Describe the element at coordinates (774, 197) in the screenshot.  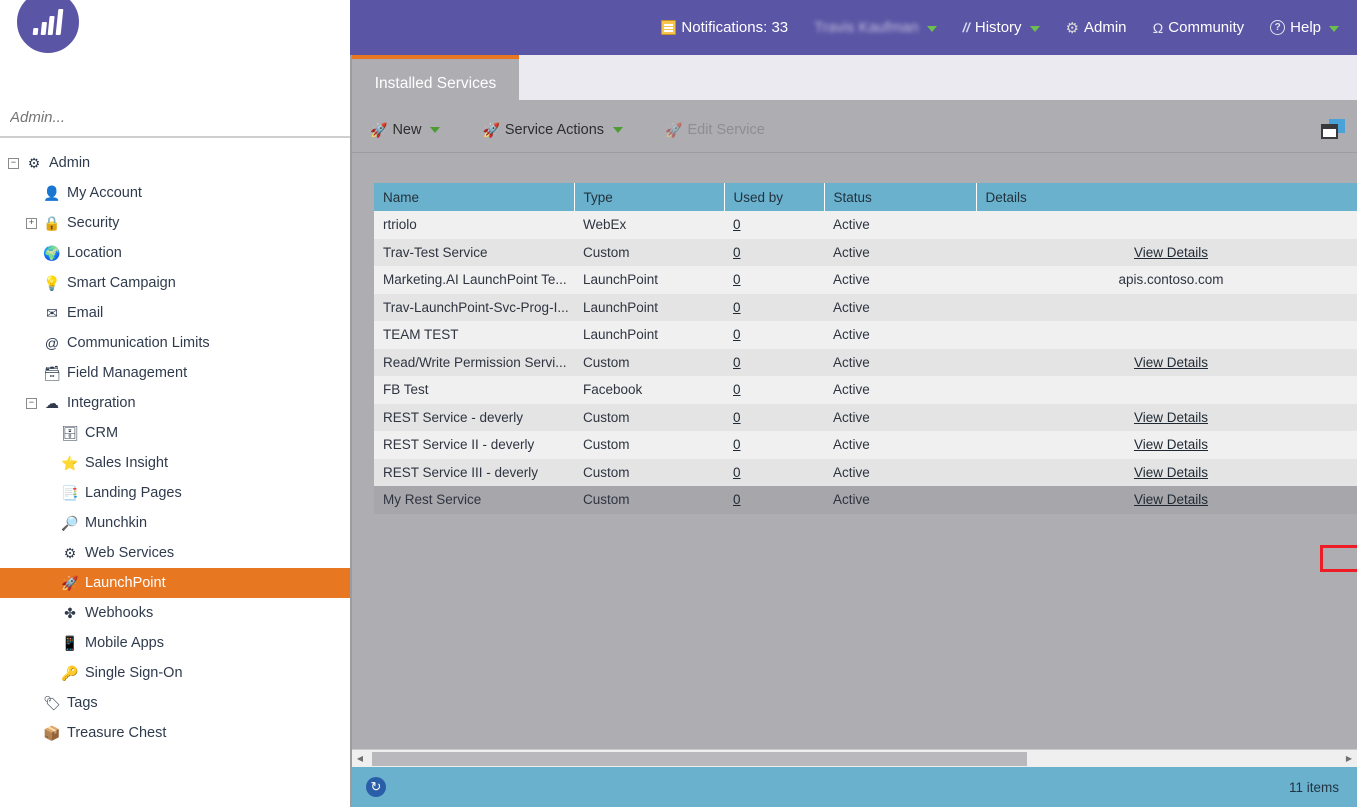
I see `column-header-used-by: Used by` at that location.